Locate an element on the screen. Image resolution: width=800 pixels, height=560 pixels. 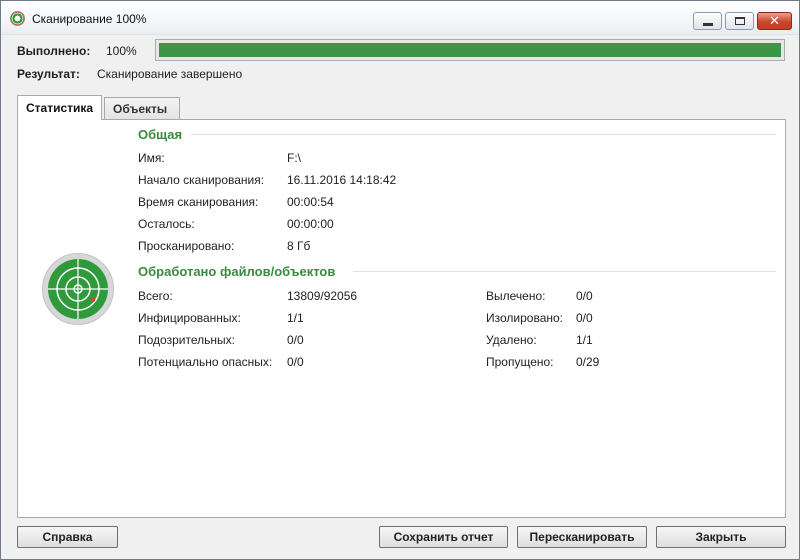
maximize-button is located at coordinates (739, 21).